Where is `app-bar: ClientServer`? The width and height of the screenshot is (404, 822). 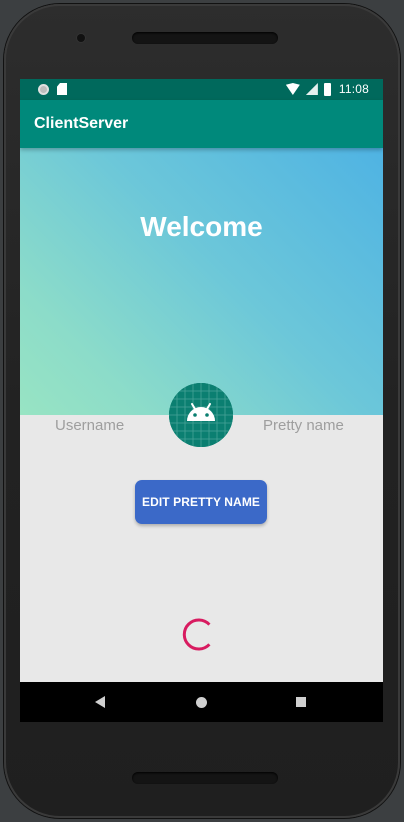 app-bar: ClientServer is located at coordinates (201, 124).